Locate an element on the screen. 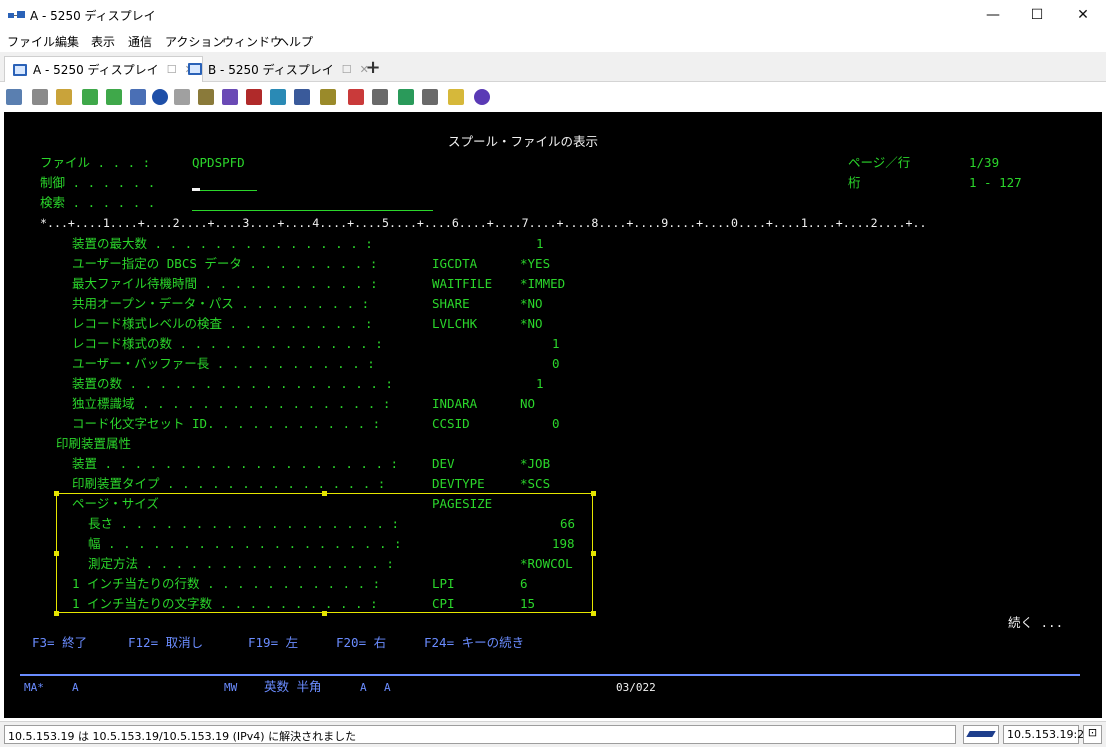  maximize-button: ☐ is located at coordinates (1037, 15).